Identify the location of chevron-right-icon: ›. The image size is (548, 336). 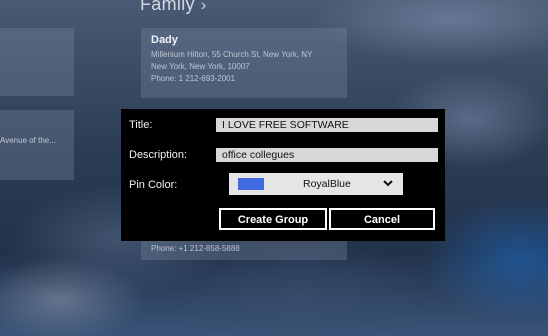
(203, 7).